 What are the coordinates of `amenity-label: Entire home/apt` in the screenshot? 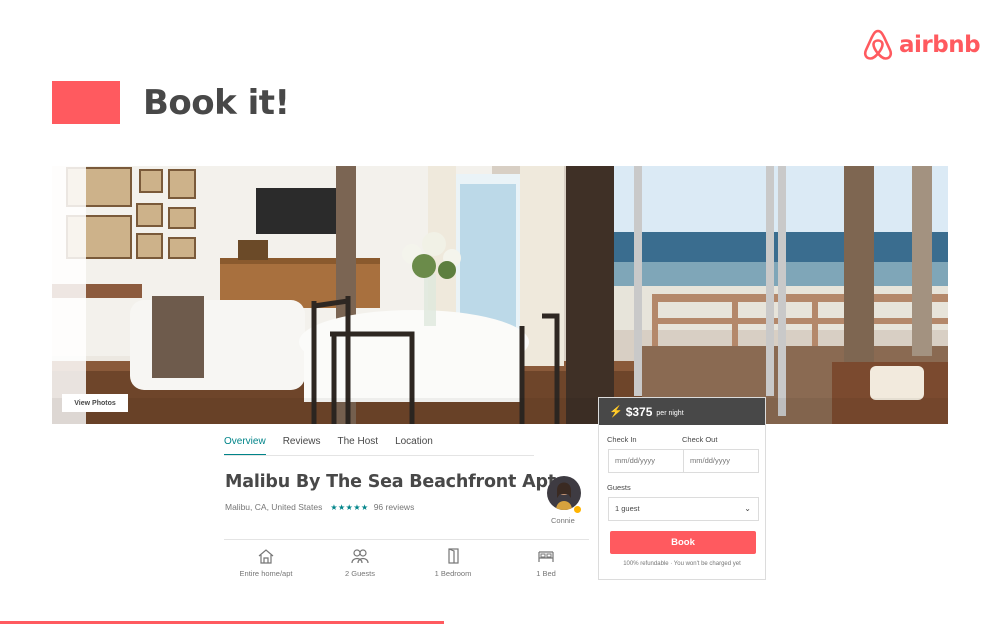 It's located at (266, 573).